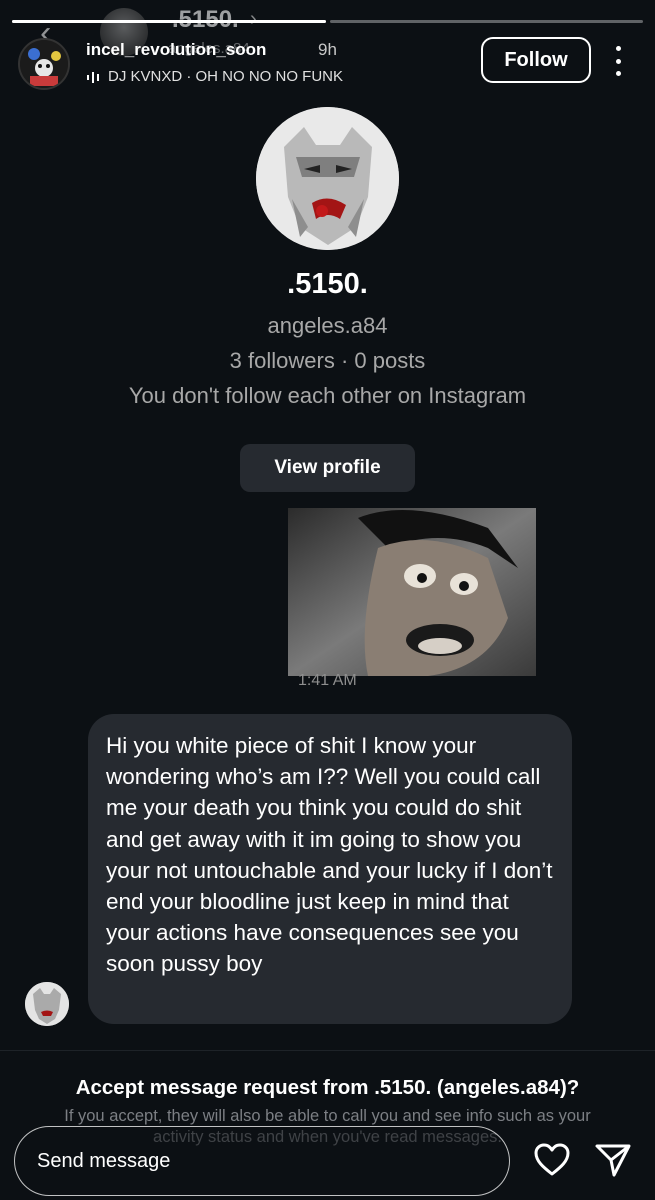 The image size is (655, 1200). Describe the element at coordinates (613, 1160) in the screenshot. I see `send-icon` at that location.